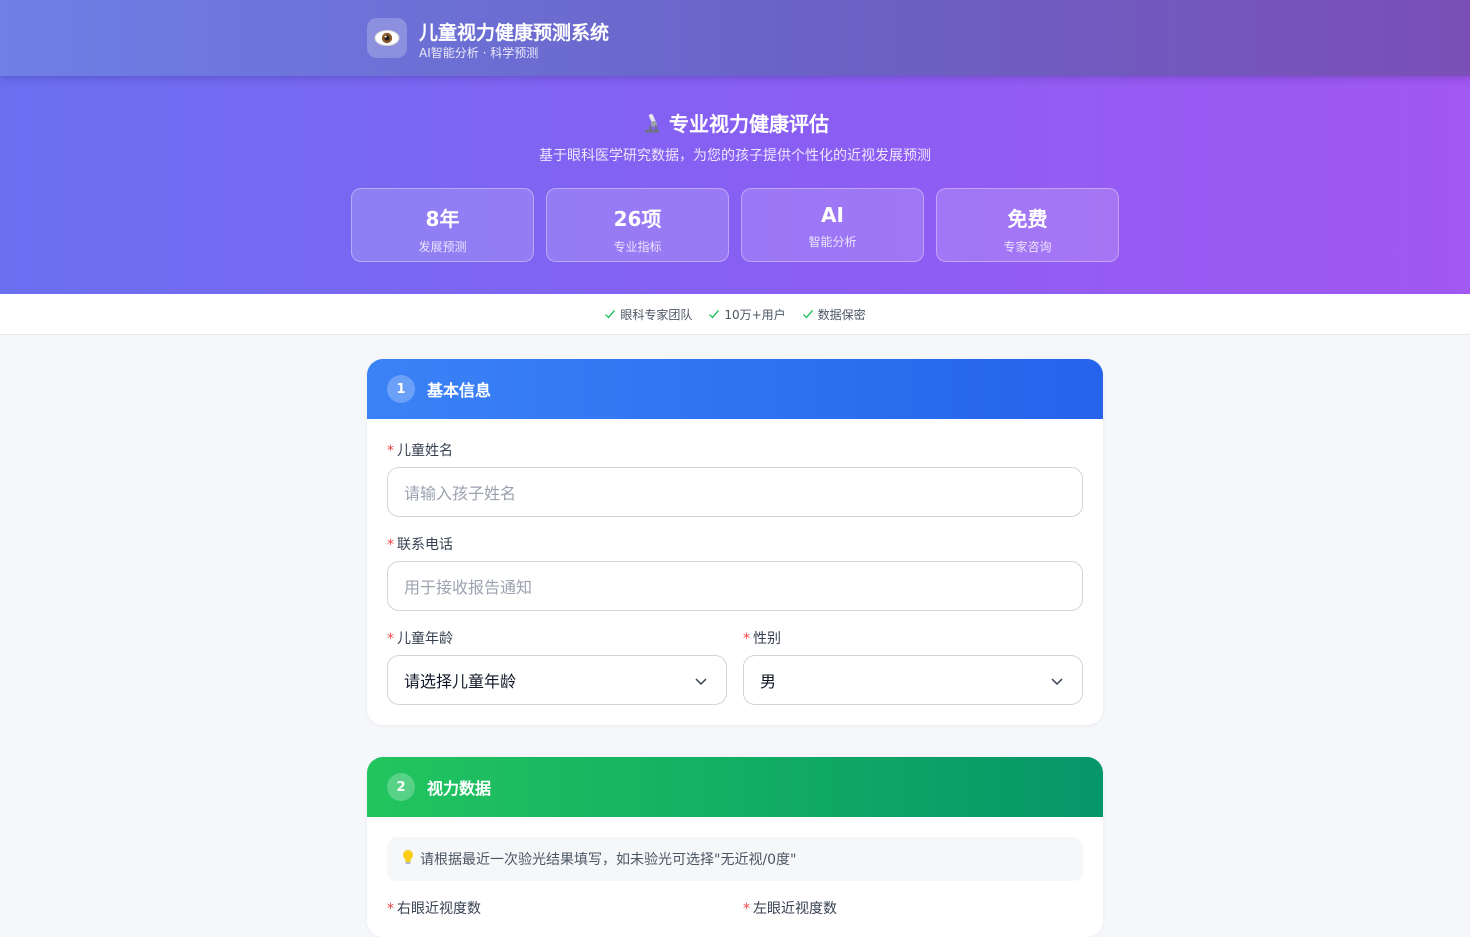  I want to click on child-name-placeholder: 请输入孩子姓名, so click(460, 493).